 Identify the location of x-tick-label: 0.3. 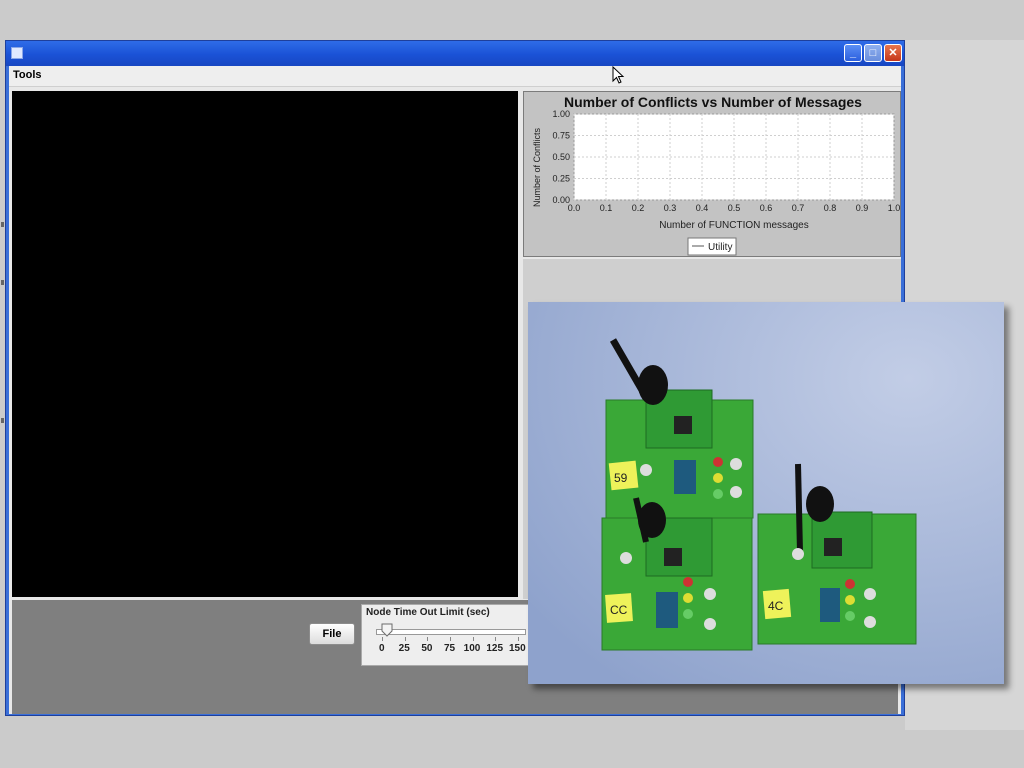
(670, 208).